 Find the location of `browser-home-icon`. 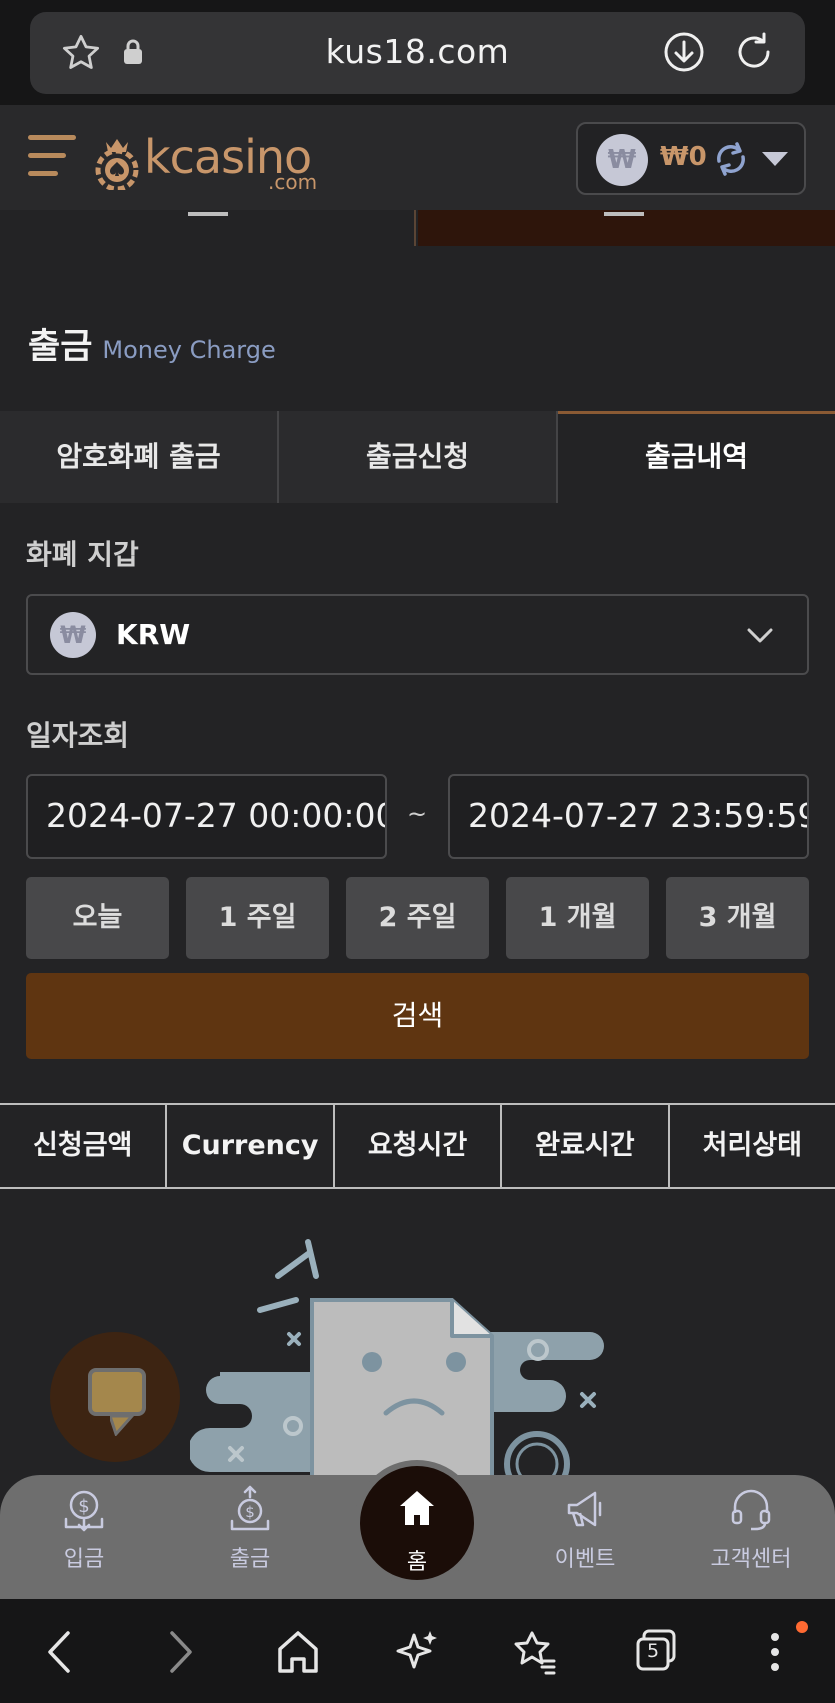

browser-home-icon is located at coordinates (298, 1652).